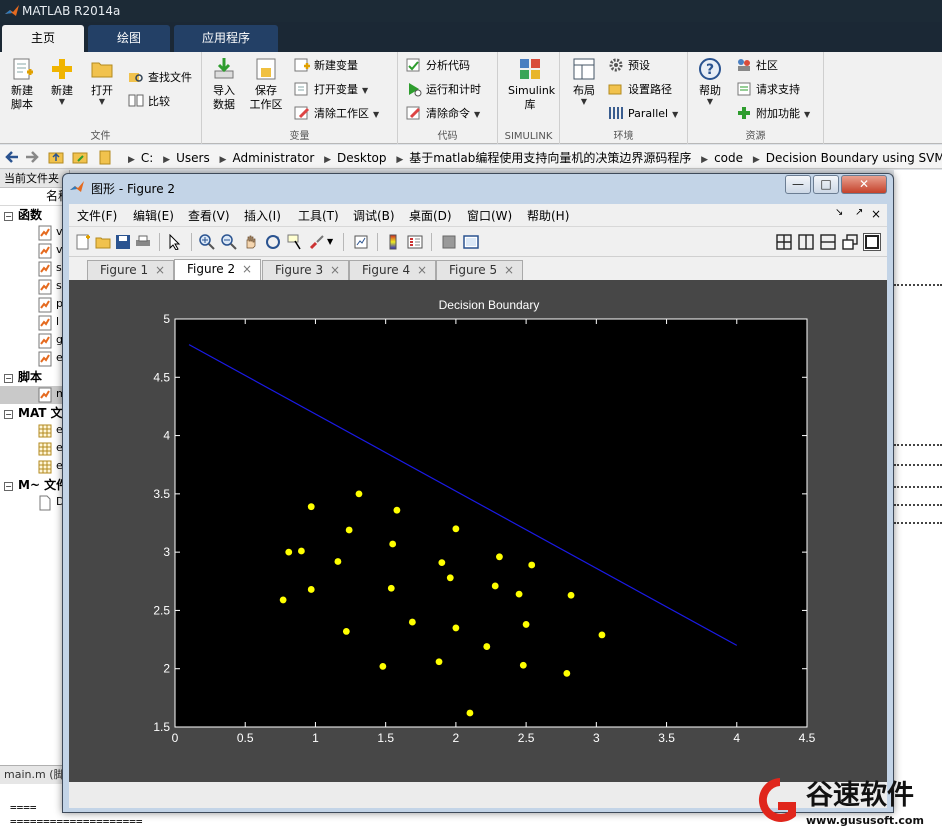 This screenshot has width=942, height=828. Describe the element at coordinates (331, 90) in the screenshot. I see `open-variable-button: 打开变量 ▼` at that location.